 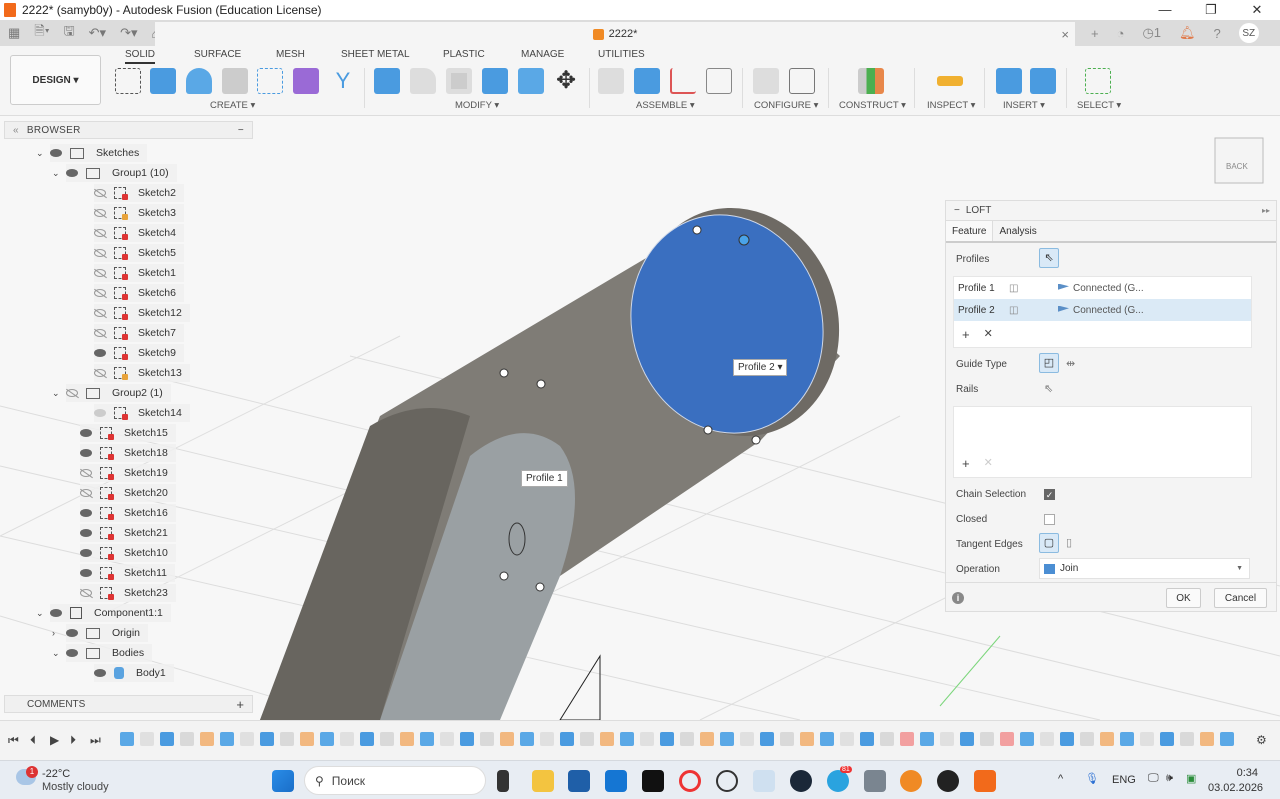 What do you see at coordinates (1024, 105) in the screenshot?
I see `insert-menu: INSERT ▾` at bounding box center [1024, 105].